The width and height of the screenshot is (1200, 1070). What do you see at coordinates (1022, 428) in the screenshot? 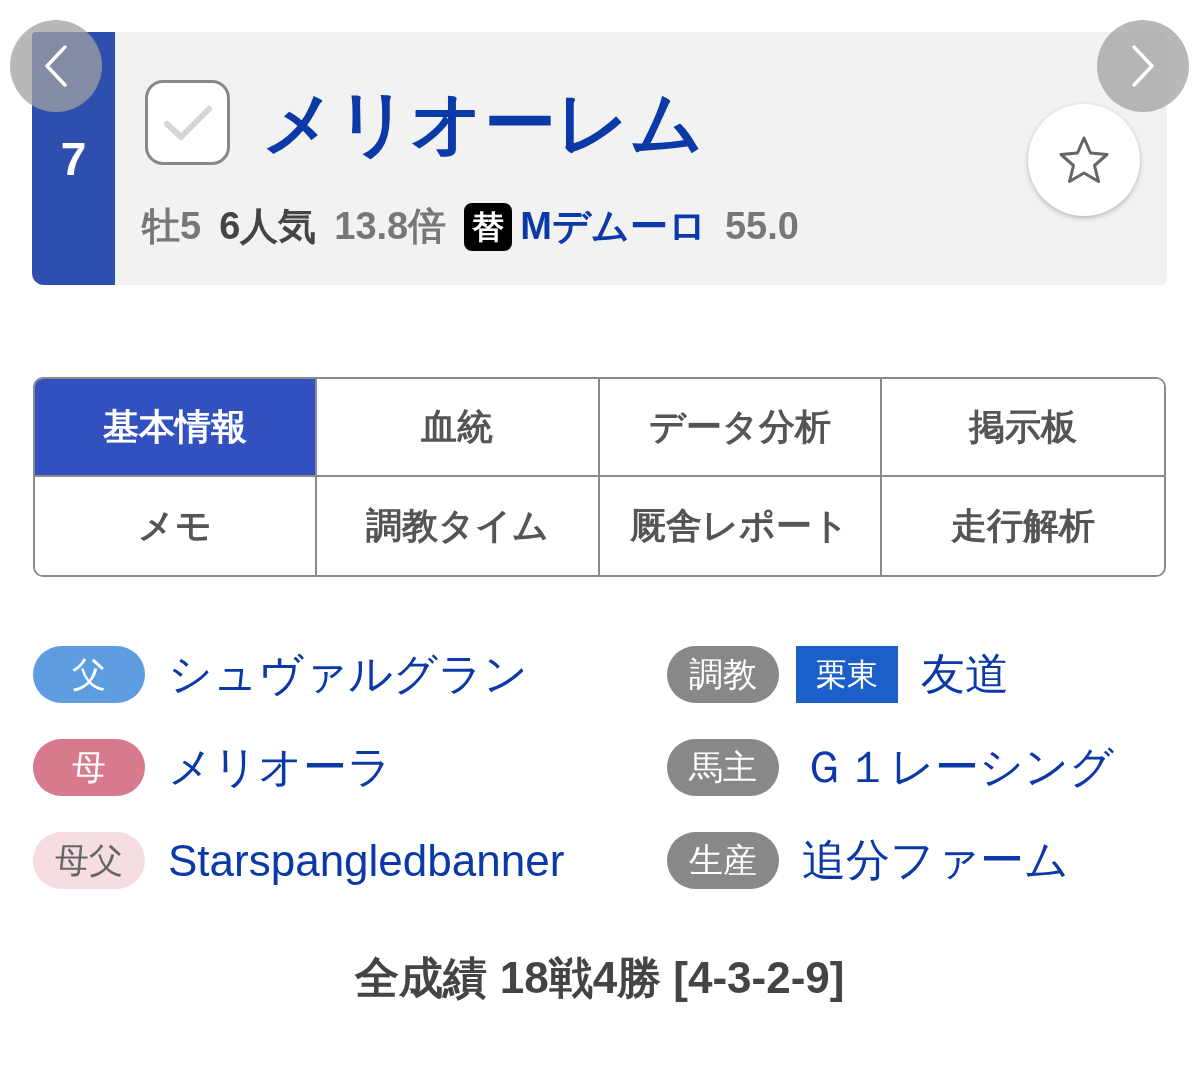
I see `tab: 掲示板` at bounding box center [1022, 428].